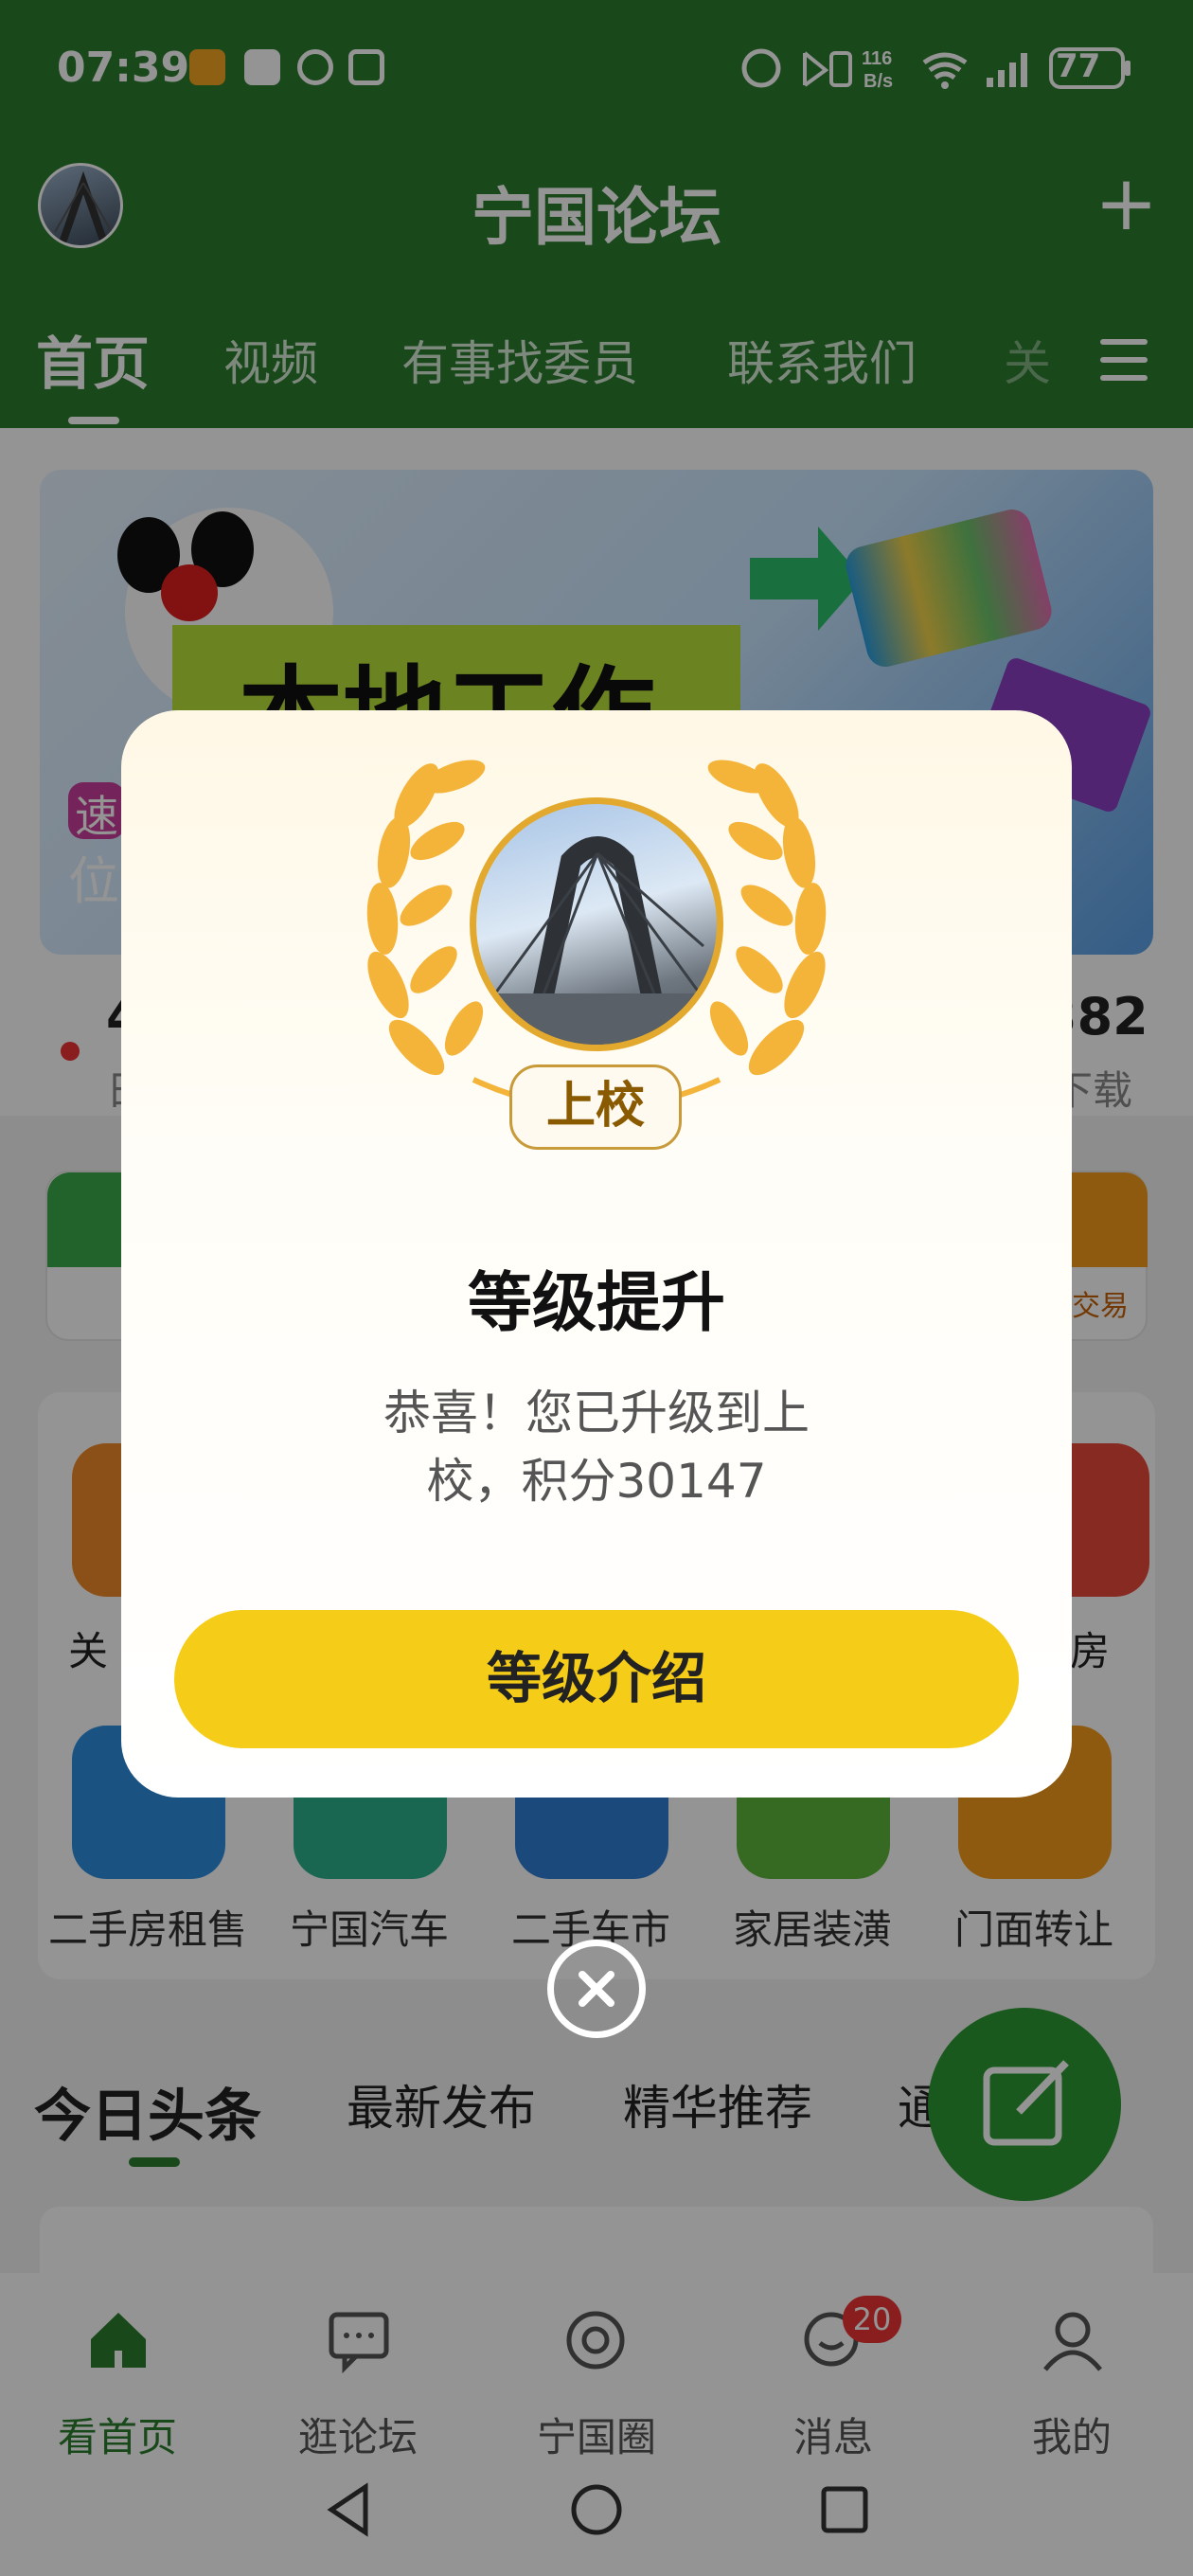 Image resolution: width=1193 pixels, height=2576 pixels. Describe the element at coordinates (596, 1303) in the screenshot. I see `dialog-title: 等级提升` at that location.